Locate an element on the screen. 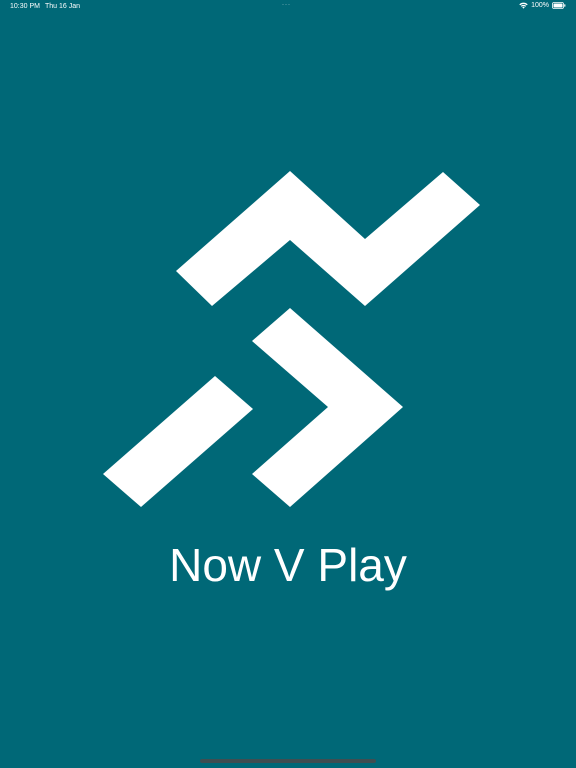  home-indicator is located at coordinates (288, 761).